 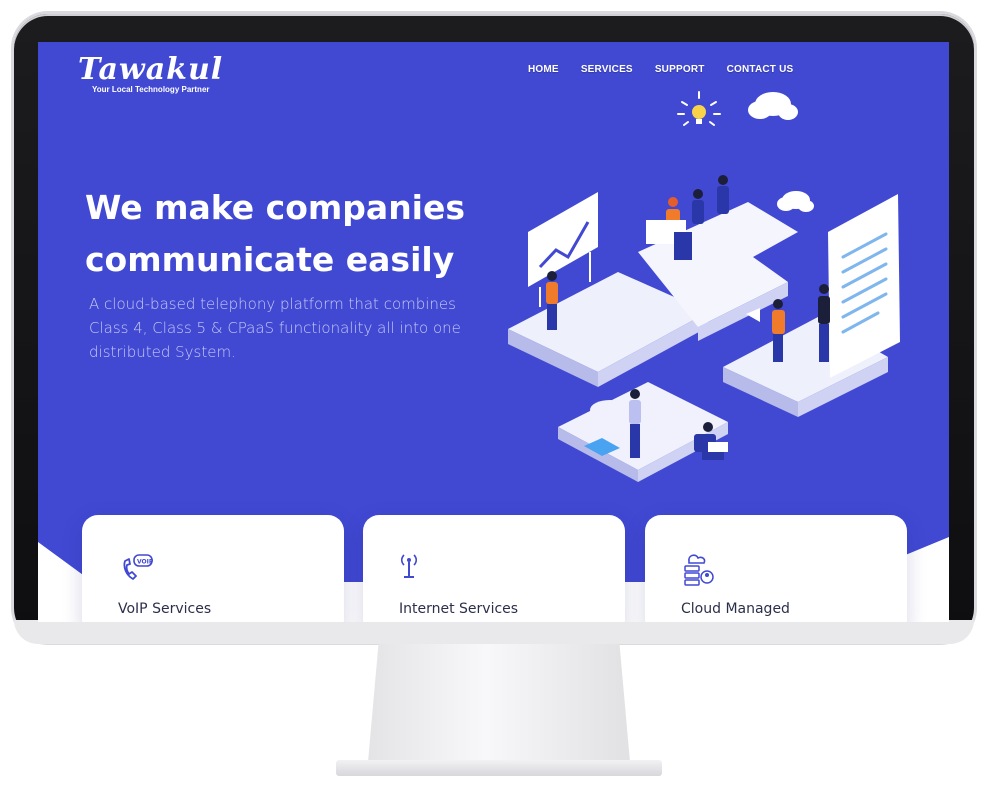 I want to click on voip-phone-icon: VOIP, so click(x=138, y=567).